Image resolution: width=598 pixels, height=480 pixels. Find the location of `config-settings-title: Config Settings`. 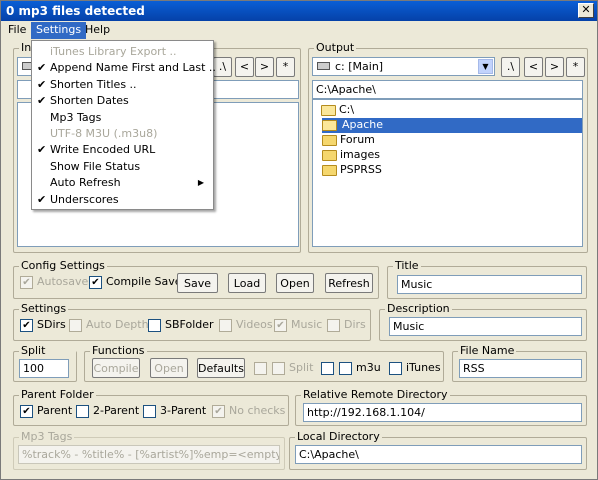

config-settings-title: Config Settings is located at coordinates (63, 265).